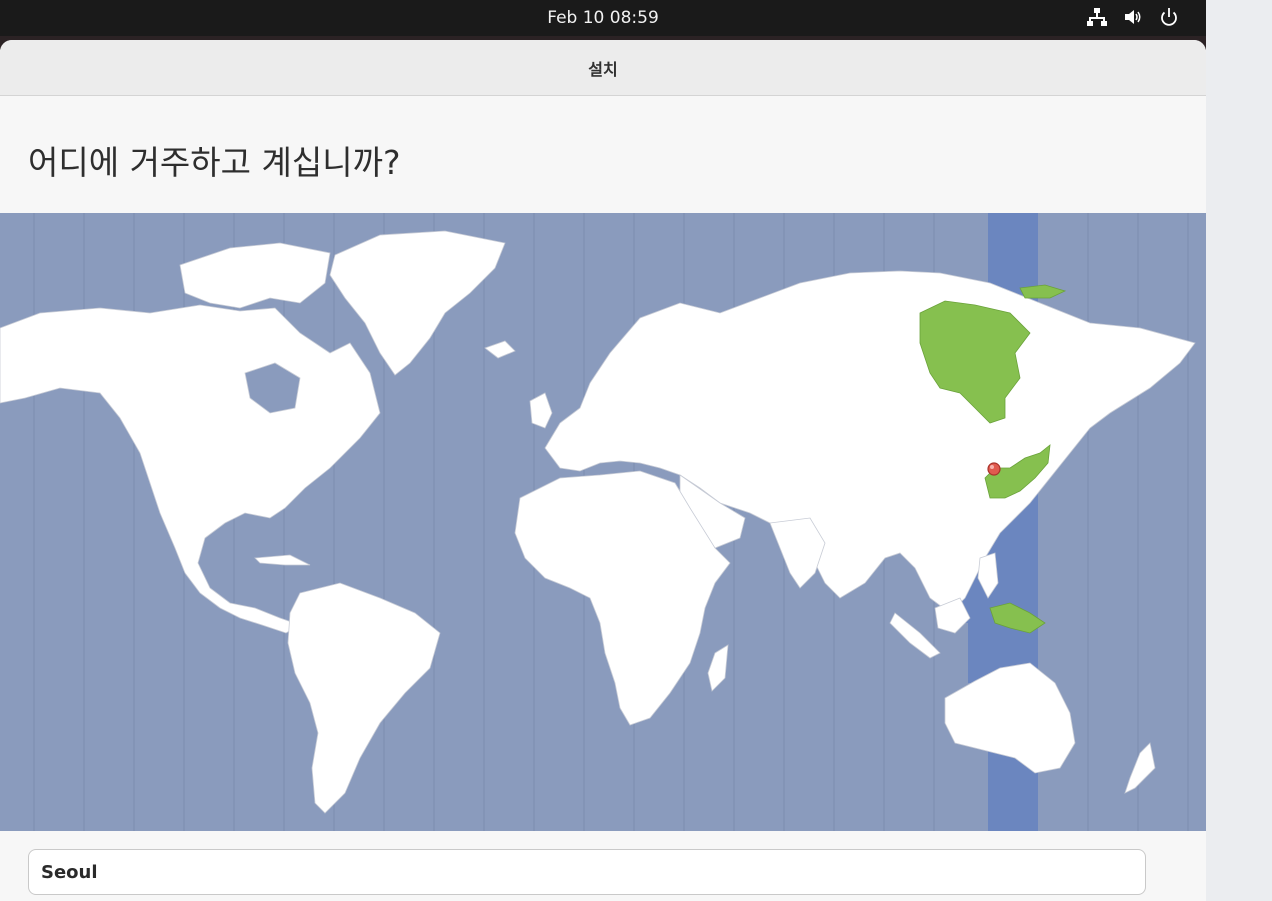 The image size is (1272, 901). I want to click on window-title: 설치, so click(603, 69).